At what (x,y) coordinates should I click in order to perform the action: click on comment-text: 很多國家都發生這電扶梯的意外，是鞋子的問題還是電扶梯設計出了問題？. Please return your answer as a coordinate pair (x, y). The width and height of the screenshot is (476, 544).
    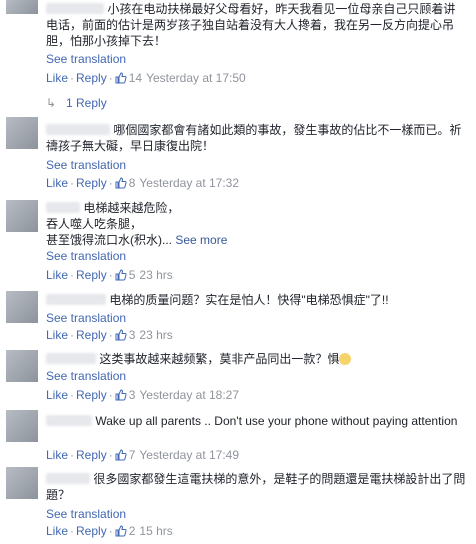
    Looking at the image, I should click on (256, 487).